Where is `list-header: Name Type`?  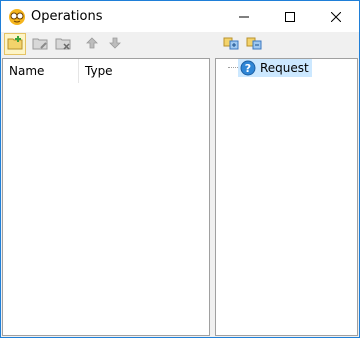 list-header: Name Type is located at coordinates (106, 71).